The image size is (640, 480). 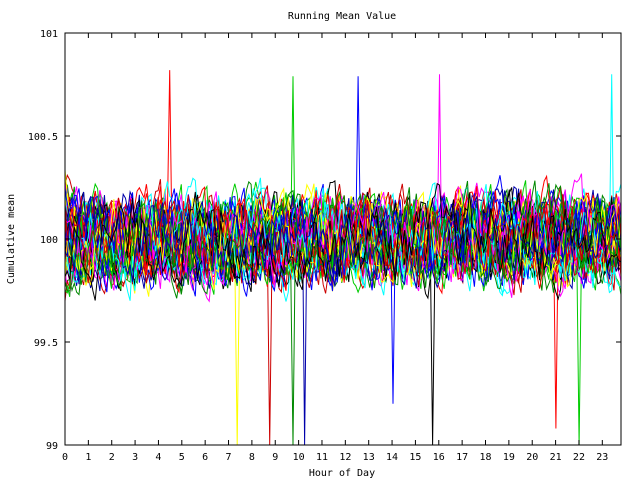 I want to click on x-tick-label: 23, so click(x=602, y=457).